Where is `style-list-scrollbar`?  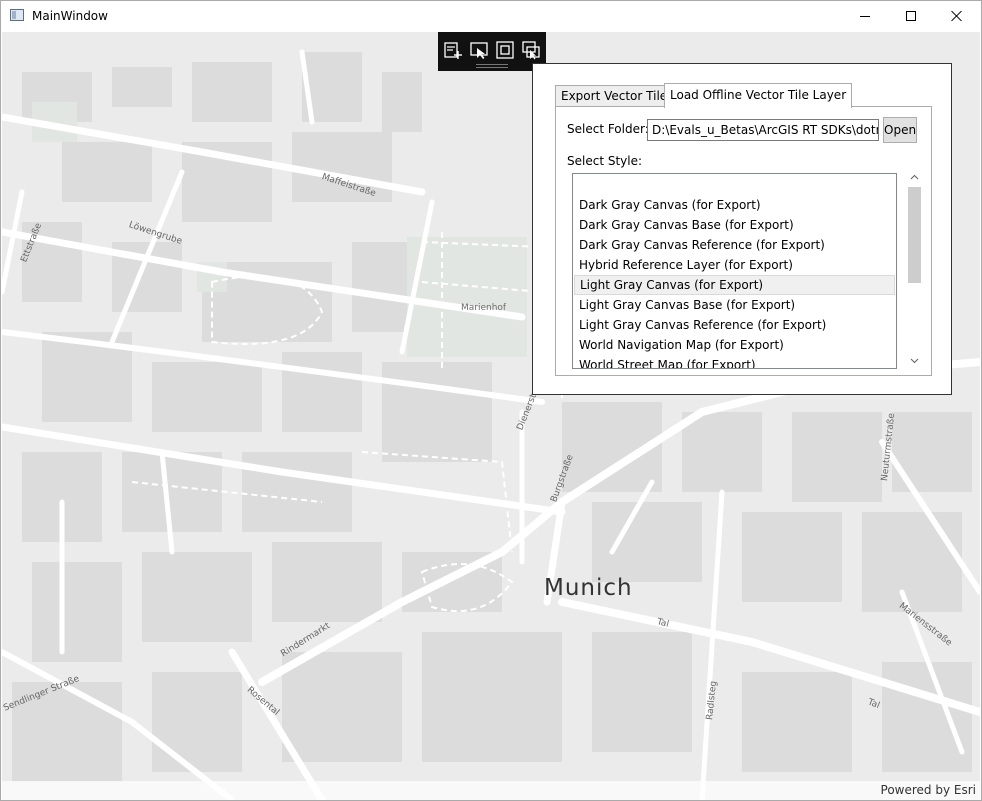
style-list-scrollbar is located at coordinates (914, 269).